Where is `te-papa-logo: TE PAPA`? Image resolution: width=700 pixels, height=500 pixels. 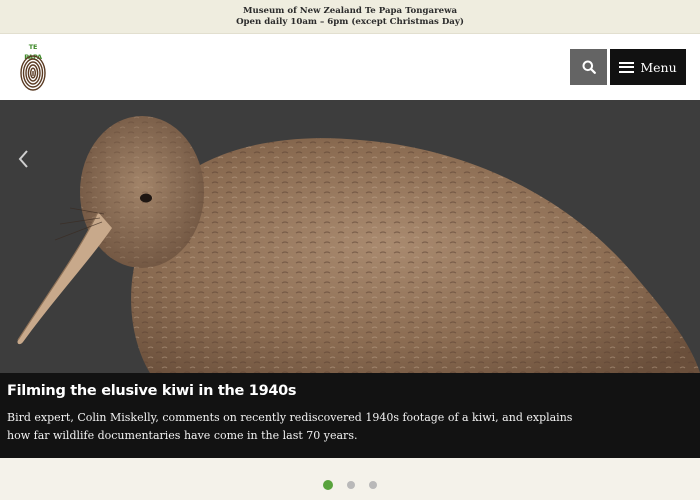 te-papa-logo: TE PAPA is located at coordinates (33, 68).